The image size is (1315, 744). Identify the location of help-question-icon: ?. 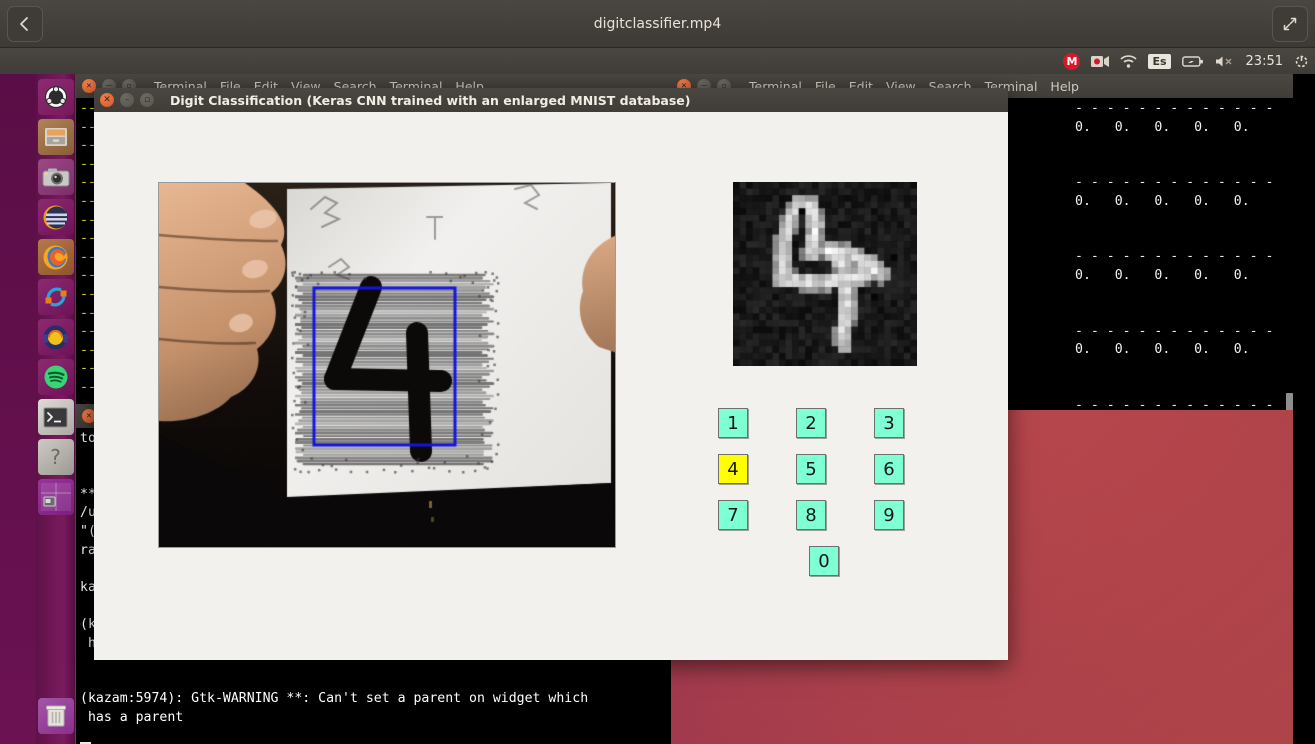
(55, 457).